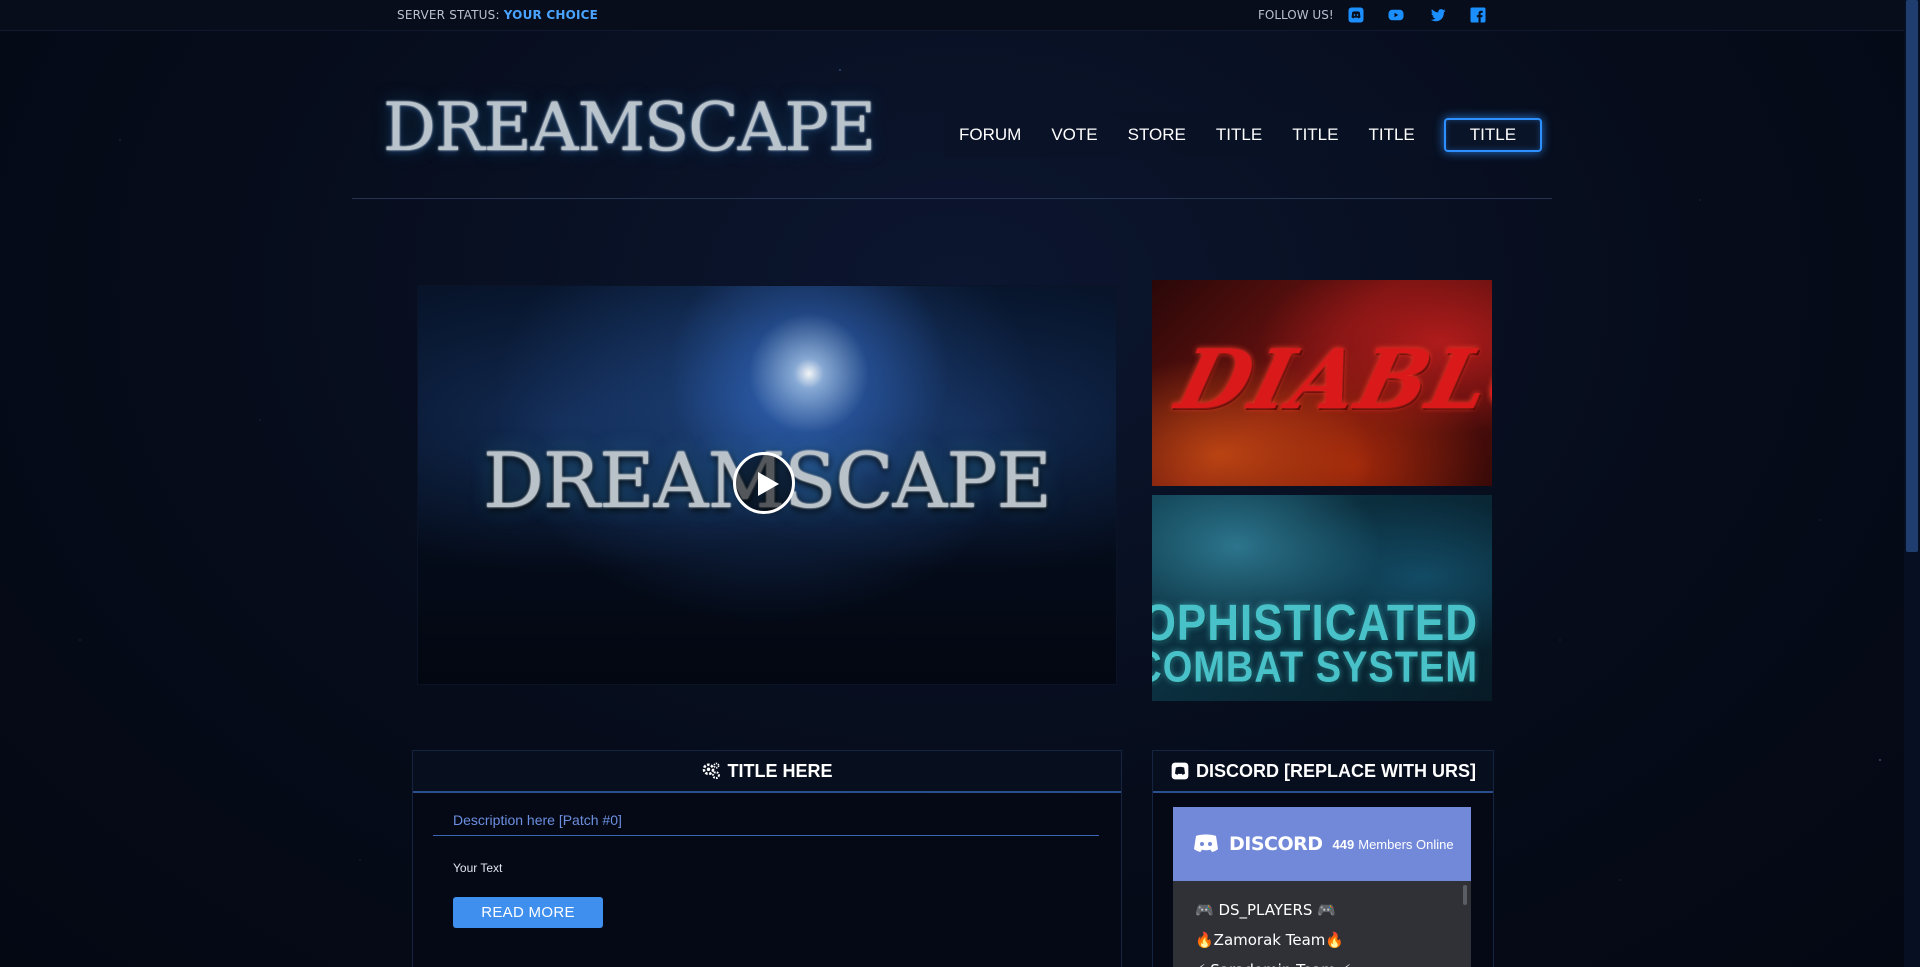 The image size is (1920, 967). Describe the element at coordinates (1315, 135) in the screenshot. I see `nav-title-2: TITLE` at that location.